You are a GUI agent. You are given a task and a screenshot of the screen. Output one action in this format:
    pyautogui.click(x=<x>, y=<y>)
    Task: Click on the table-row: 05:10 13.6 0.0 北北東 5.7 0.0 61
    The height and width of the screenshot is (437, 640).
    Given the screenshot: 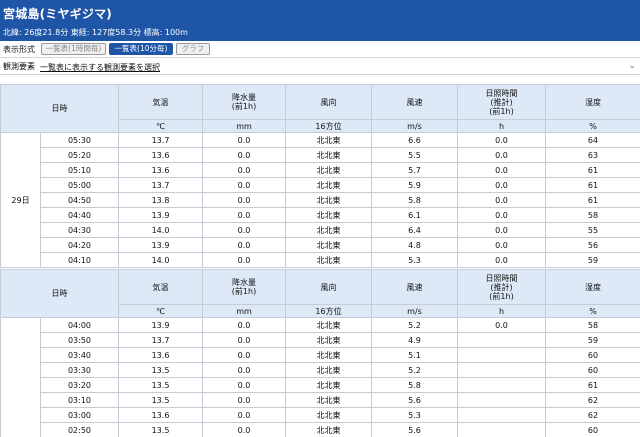 What is the action you would take?
    pyautogui.click(x=320, y=170)
    